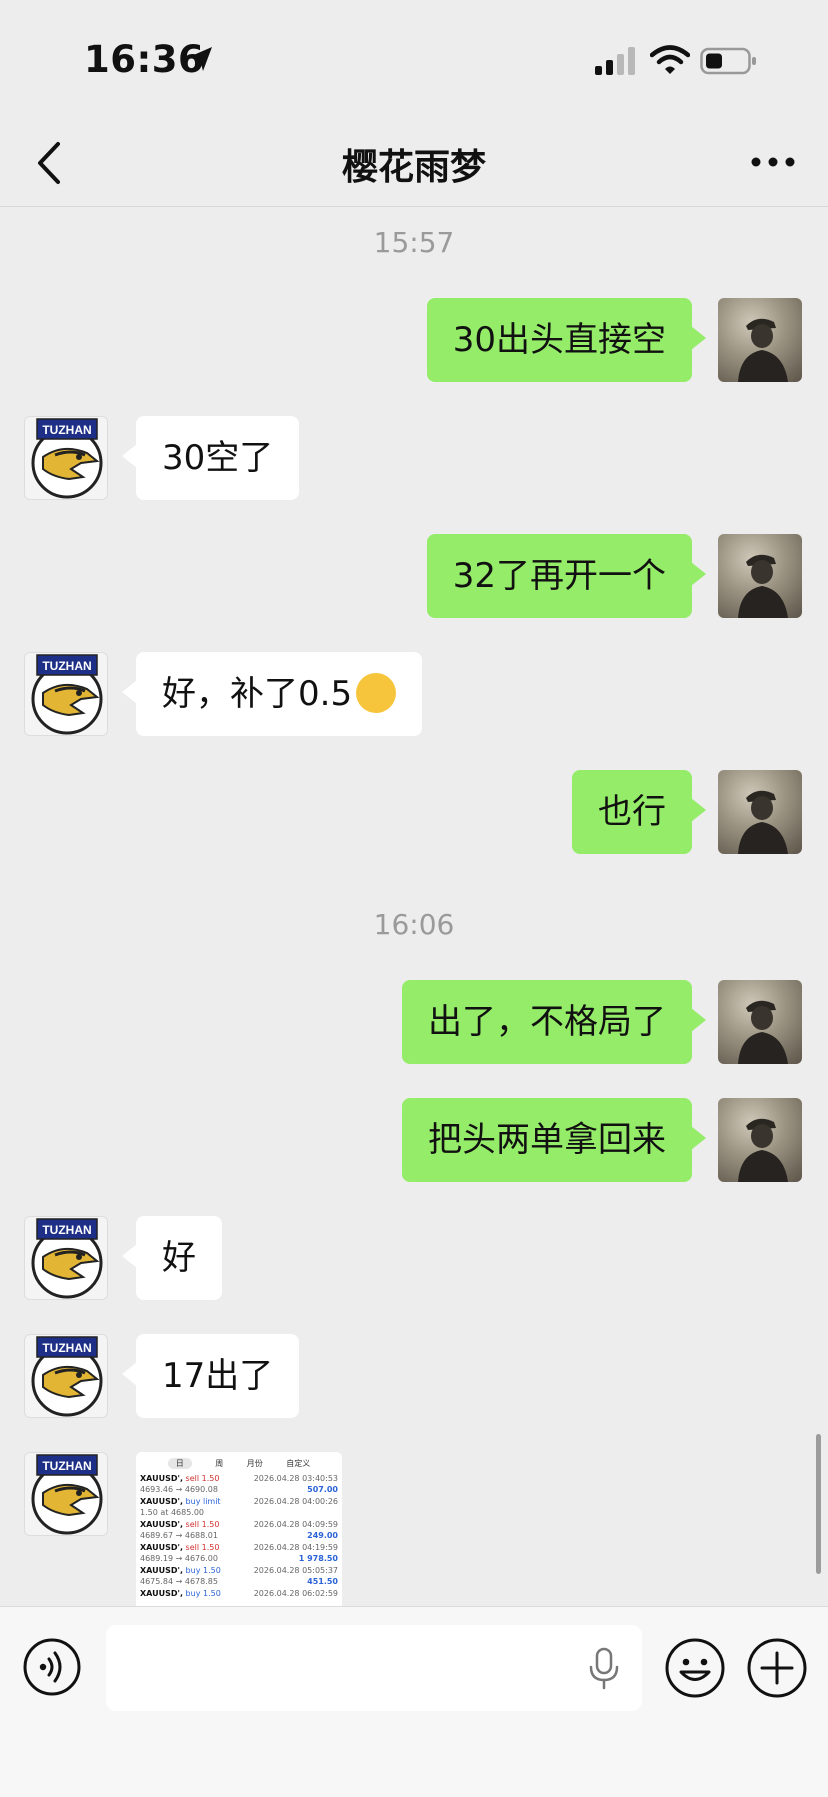 The image size is (828, 1797). What do you see at coordinates (179, 1489) in the screenshot?
I see `trade-prices: 4693.46 → 4690.08` at bounding box center [179, 1489].